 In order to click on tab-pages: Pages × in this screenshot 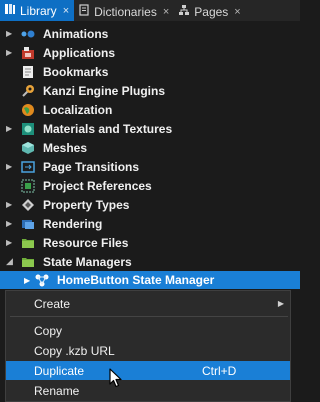, I will do `click(209, 11)`.